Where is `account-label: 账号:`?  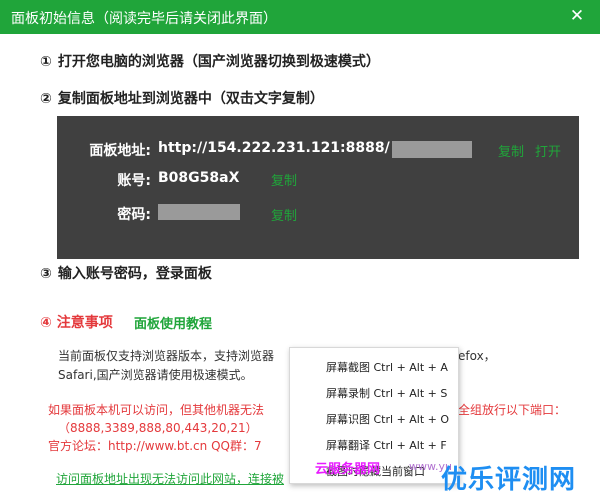 account-label: 账号: is located at coordinates (134, 181).